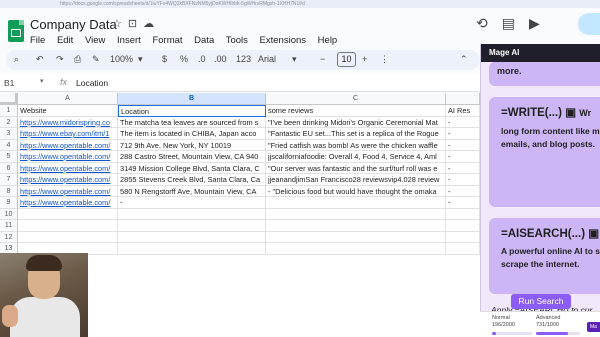 The image size is (600, 337). I want to click on cell-ai-result: AI Res, so click(463, 111).